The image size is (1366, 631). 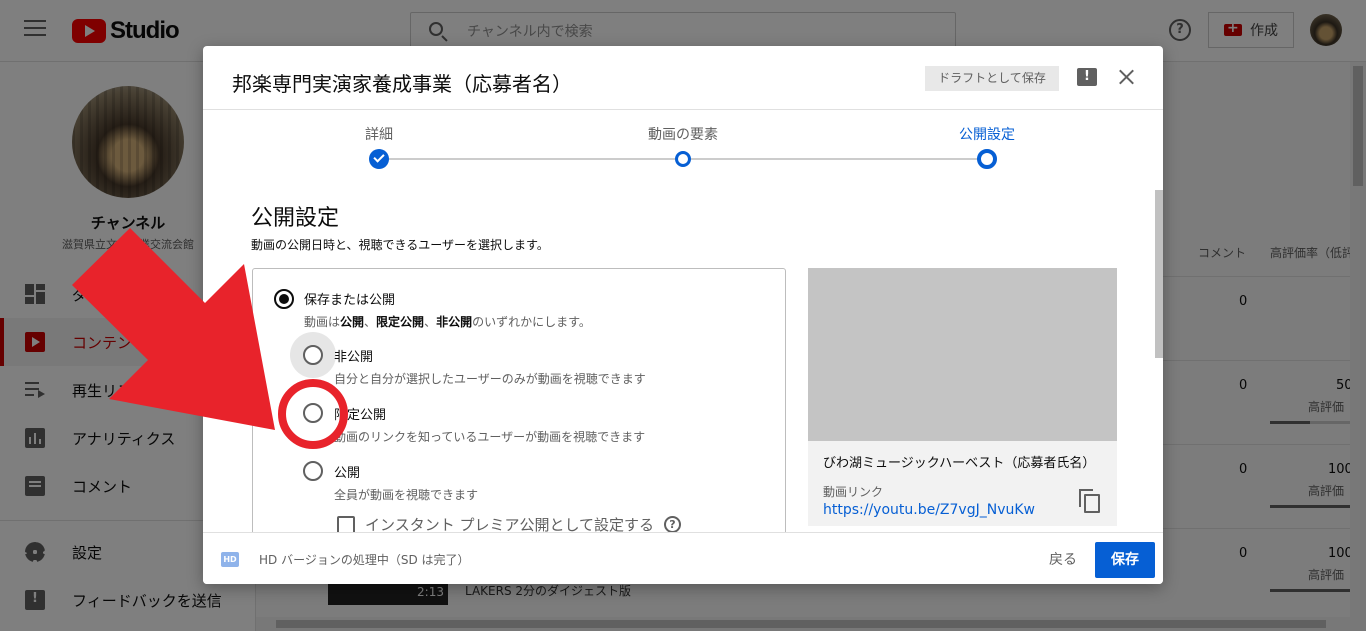 I want to click on radio-private, so click(x=313, y=355).